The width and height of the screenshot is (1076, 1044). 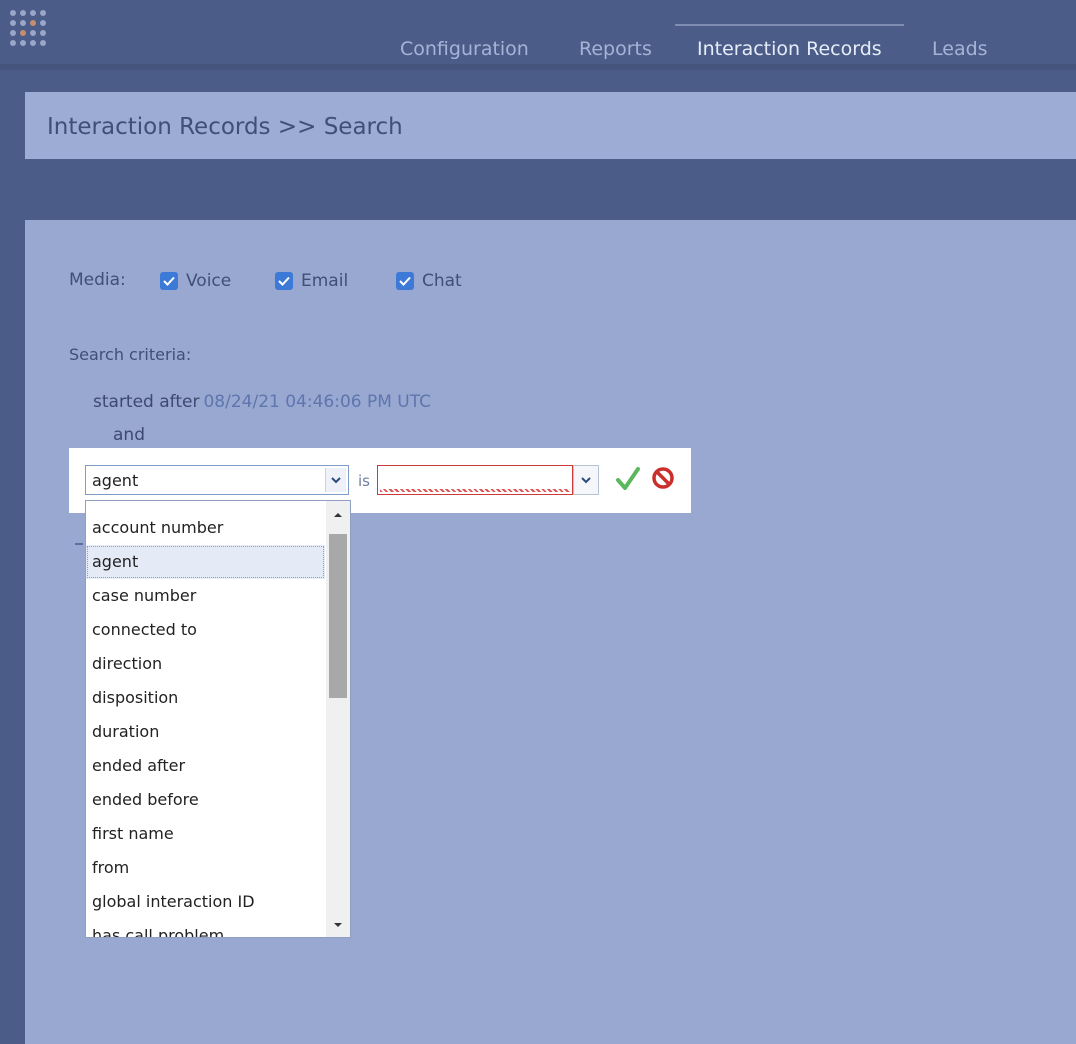 What do you see at coordinates (129, 435) in the screenshot?
I see `criteria-conjunction: and` at bounding box center [129, 435].